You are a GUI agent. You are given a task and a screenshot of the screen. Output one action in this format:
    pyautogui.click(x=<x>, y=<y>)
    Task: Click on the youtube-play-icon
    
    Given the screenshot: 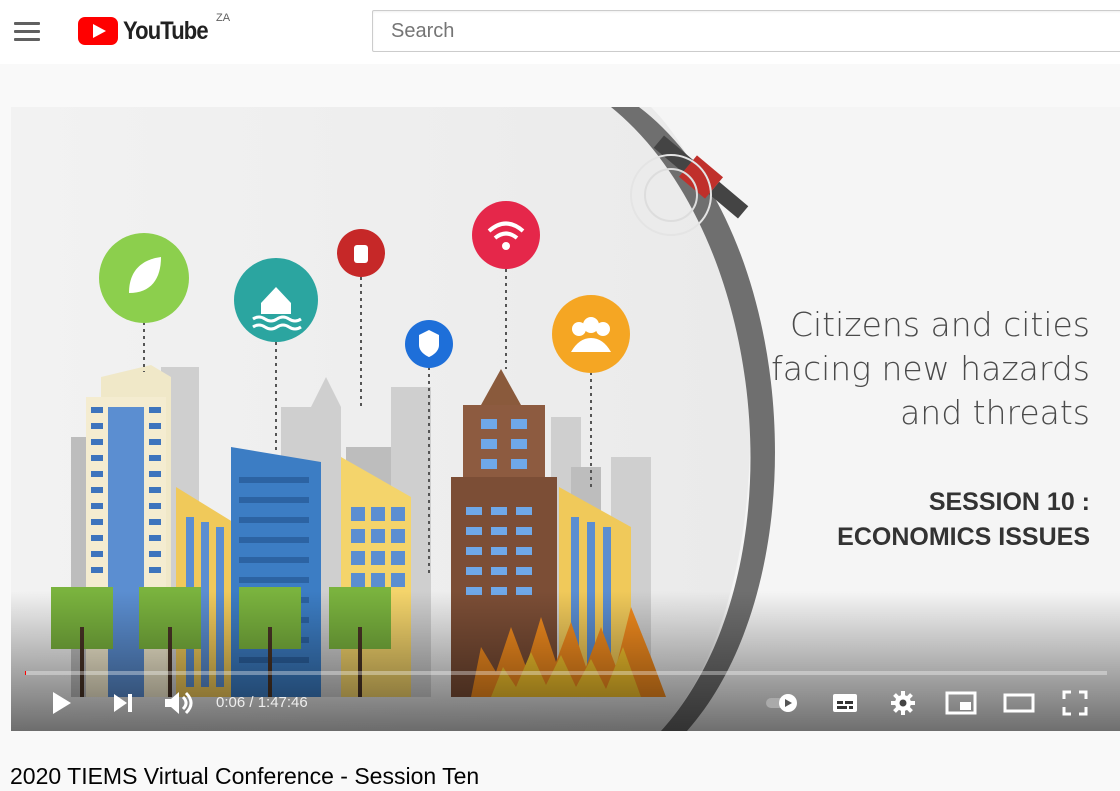 What is the action you would take?
    pyautogui.click(x=98, y=31)
    